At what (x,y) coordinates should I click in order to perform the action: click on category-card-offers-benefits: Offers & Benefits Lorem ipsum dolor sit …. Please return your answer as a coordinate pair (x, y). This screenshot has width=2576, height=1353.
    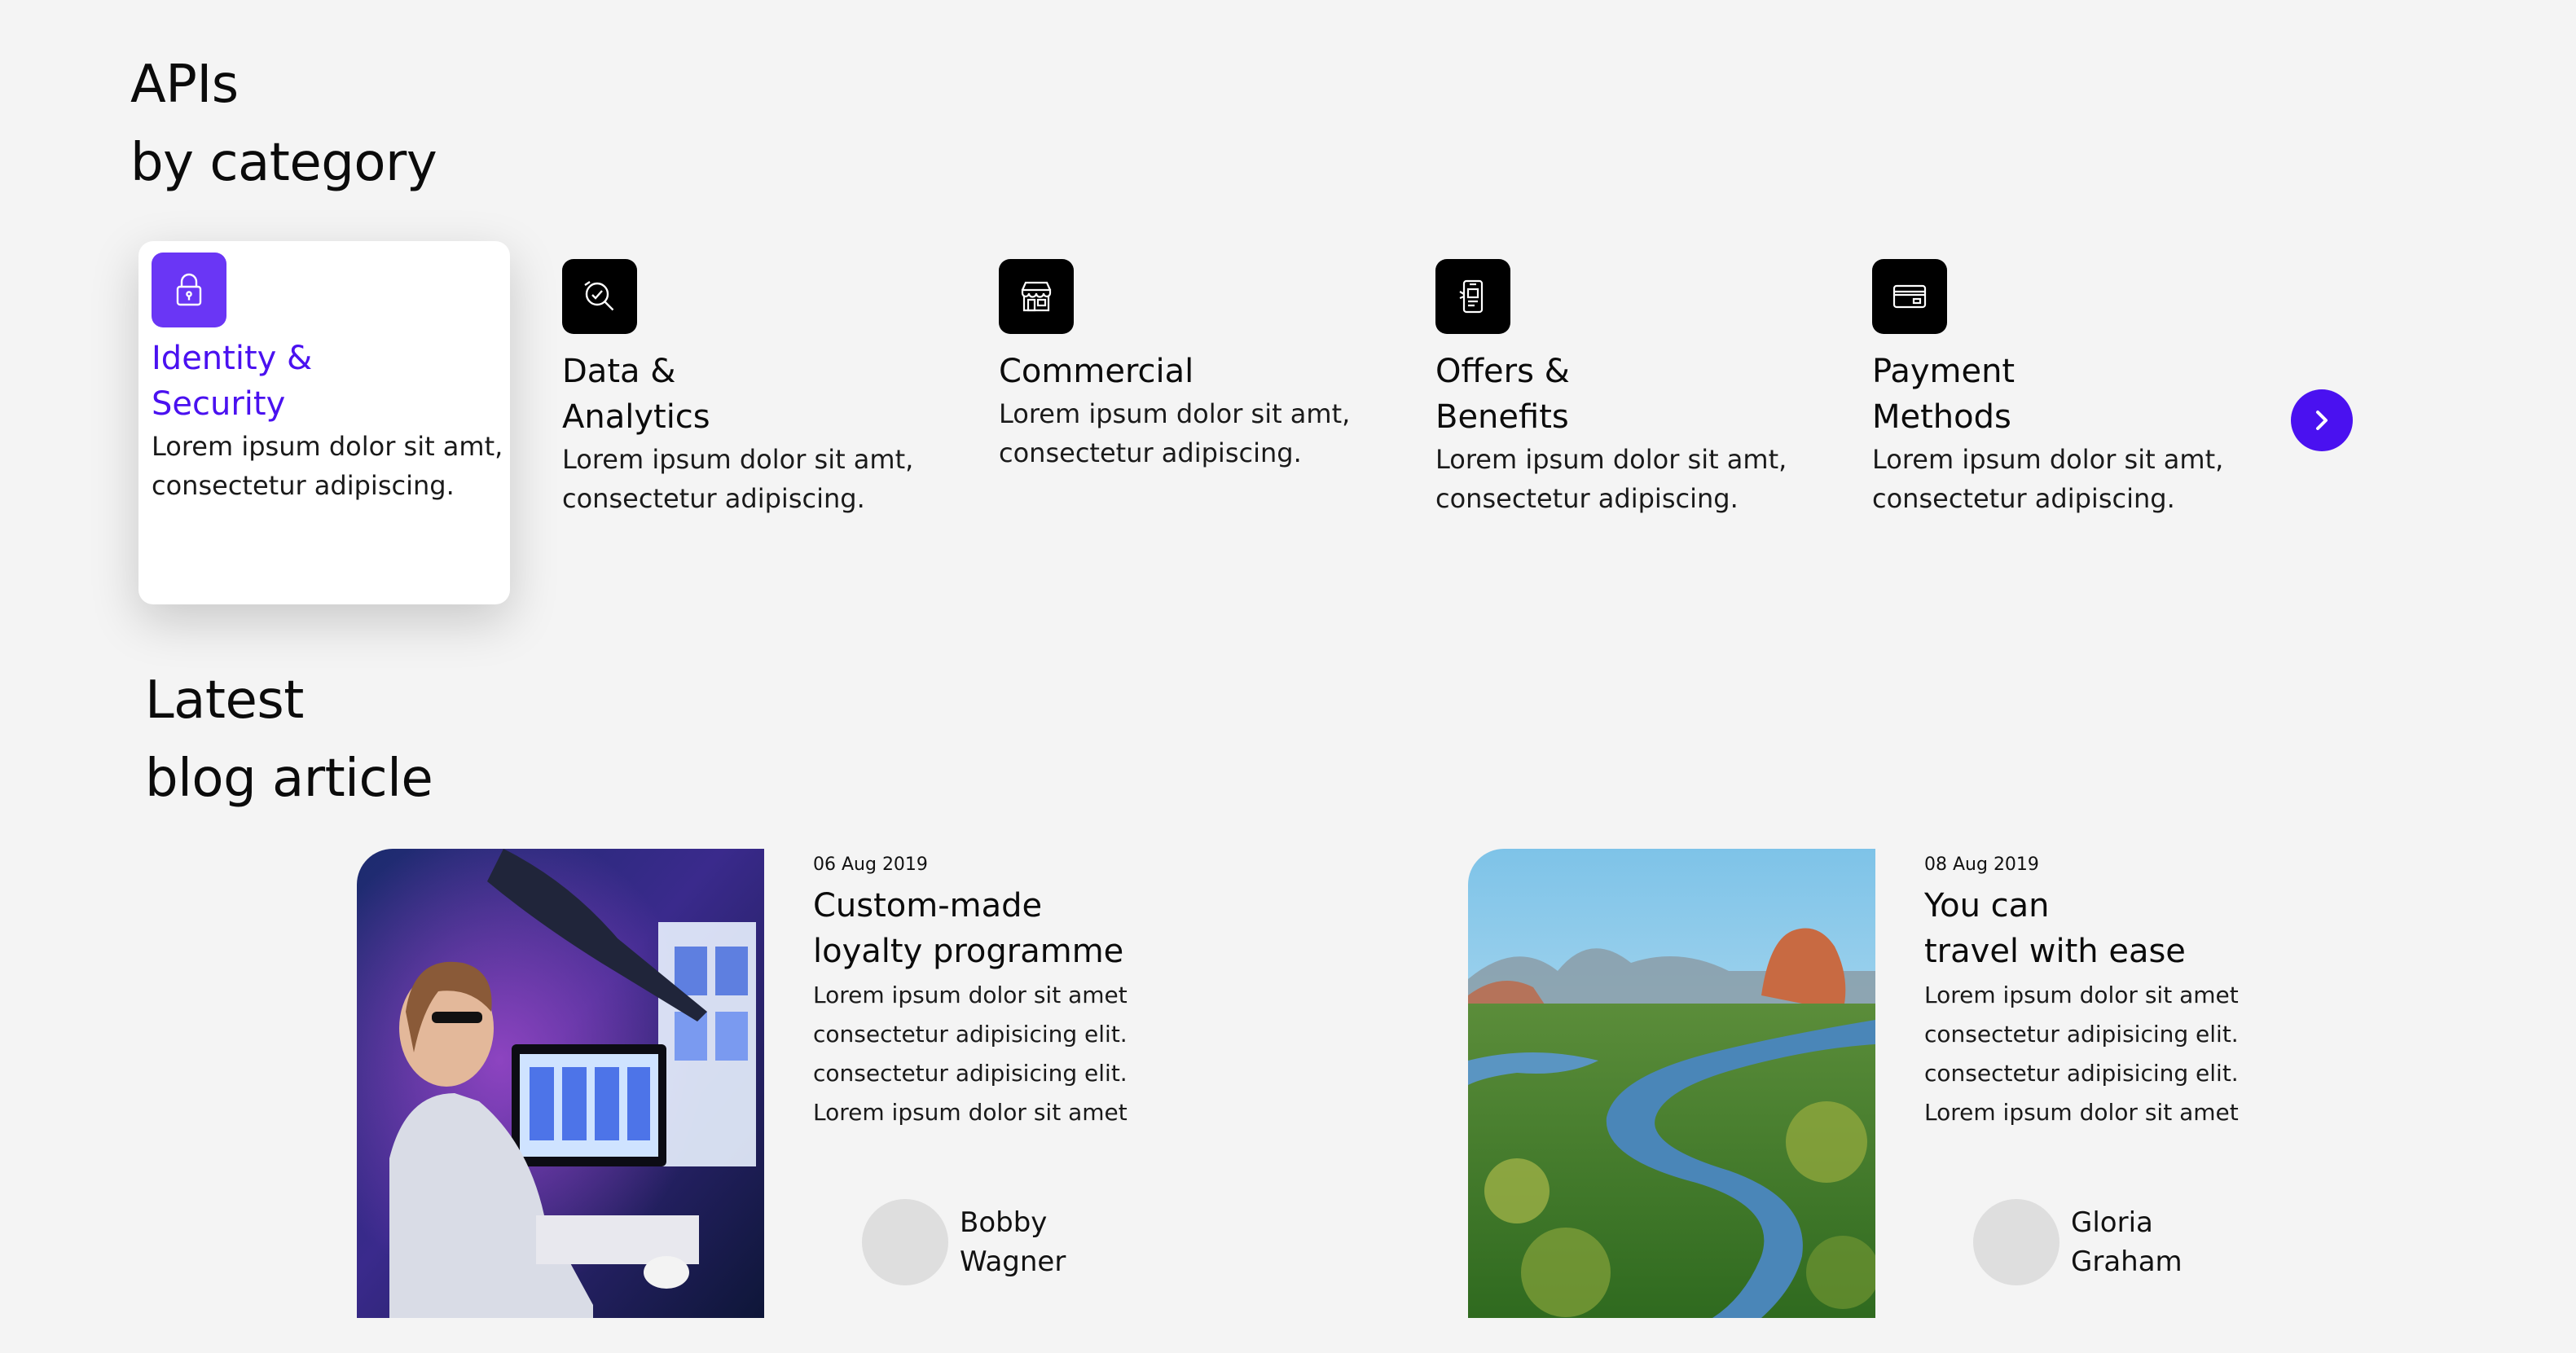
    Looking at the image, I should click on (1622, 388).